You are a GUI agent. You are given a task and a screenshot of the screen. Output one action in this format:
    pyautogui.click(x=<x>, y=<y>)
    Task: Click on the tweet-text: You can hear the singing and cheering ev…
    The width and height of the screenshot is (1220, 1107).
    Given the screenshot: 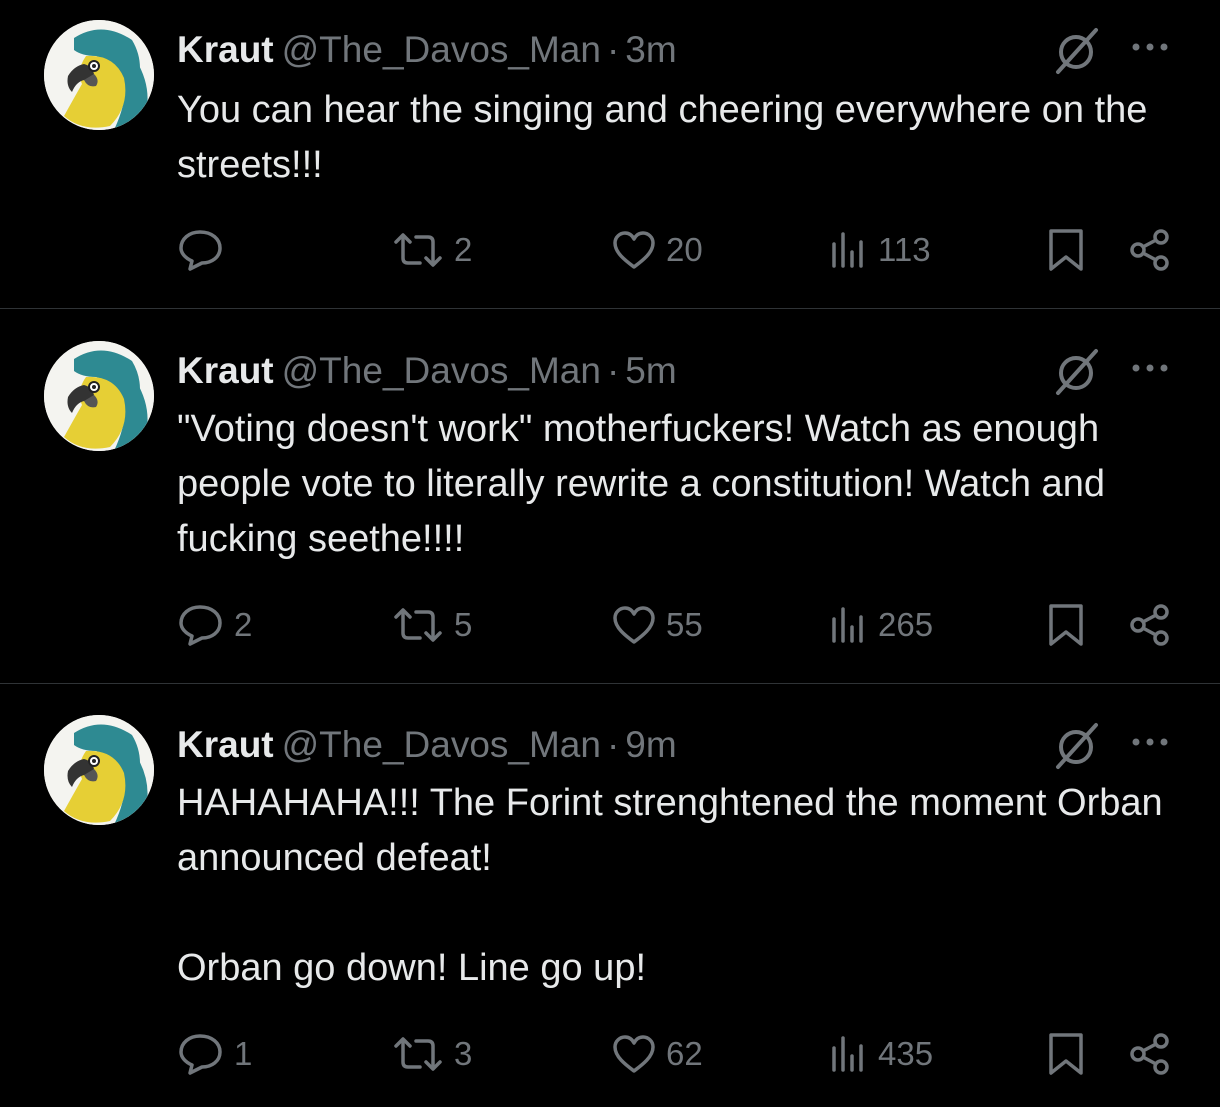 What is the action you would take?
    pyautogui.click(x=682, y=138)
    